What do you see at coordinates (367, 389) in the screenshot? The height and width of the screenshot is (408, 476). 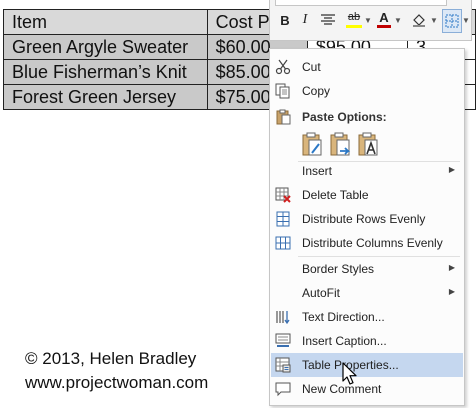 I see `menu-item-new-comment: New Comment` at bounding box center [367, 389].